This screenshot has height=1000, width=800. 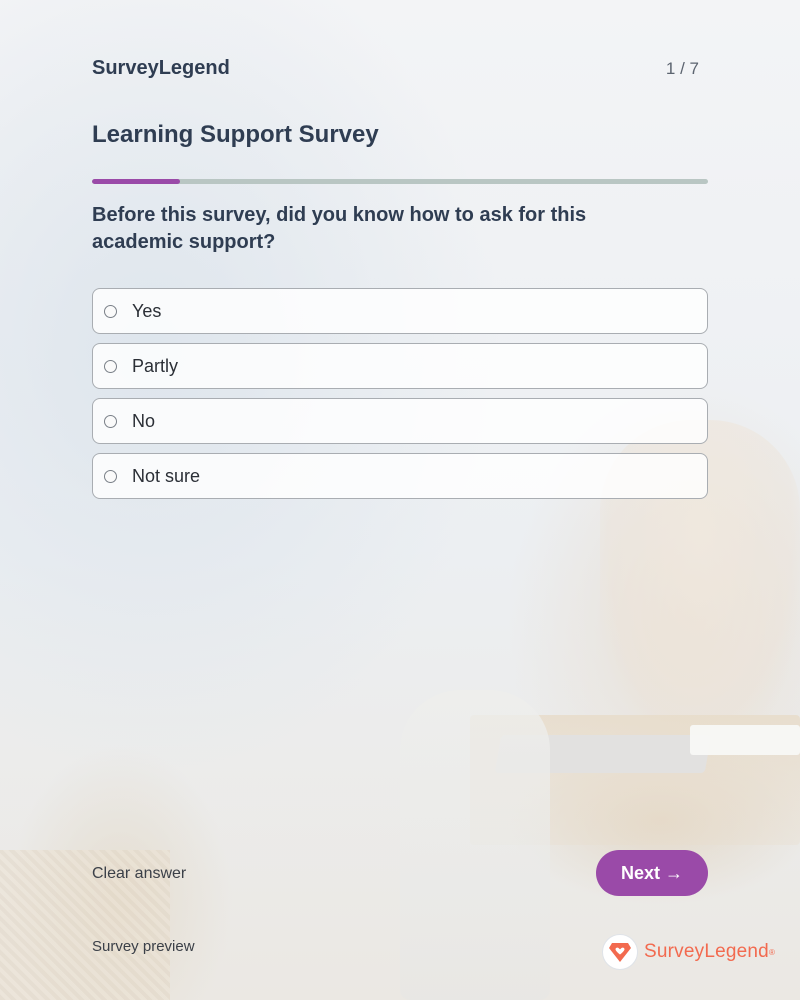 What do you see at coordinates (144, 420) in the screenshot?
I see `option-label: No` at bounding box center [144, 420].